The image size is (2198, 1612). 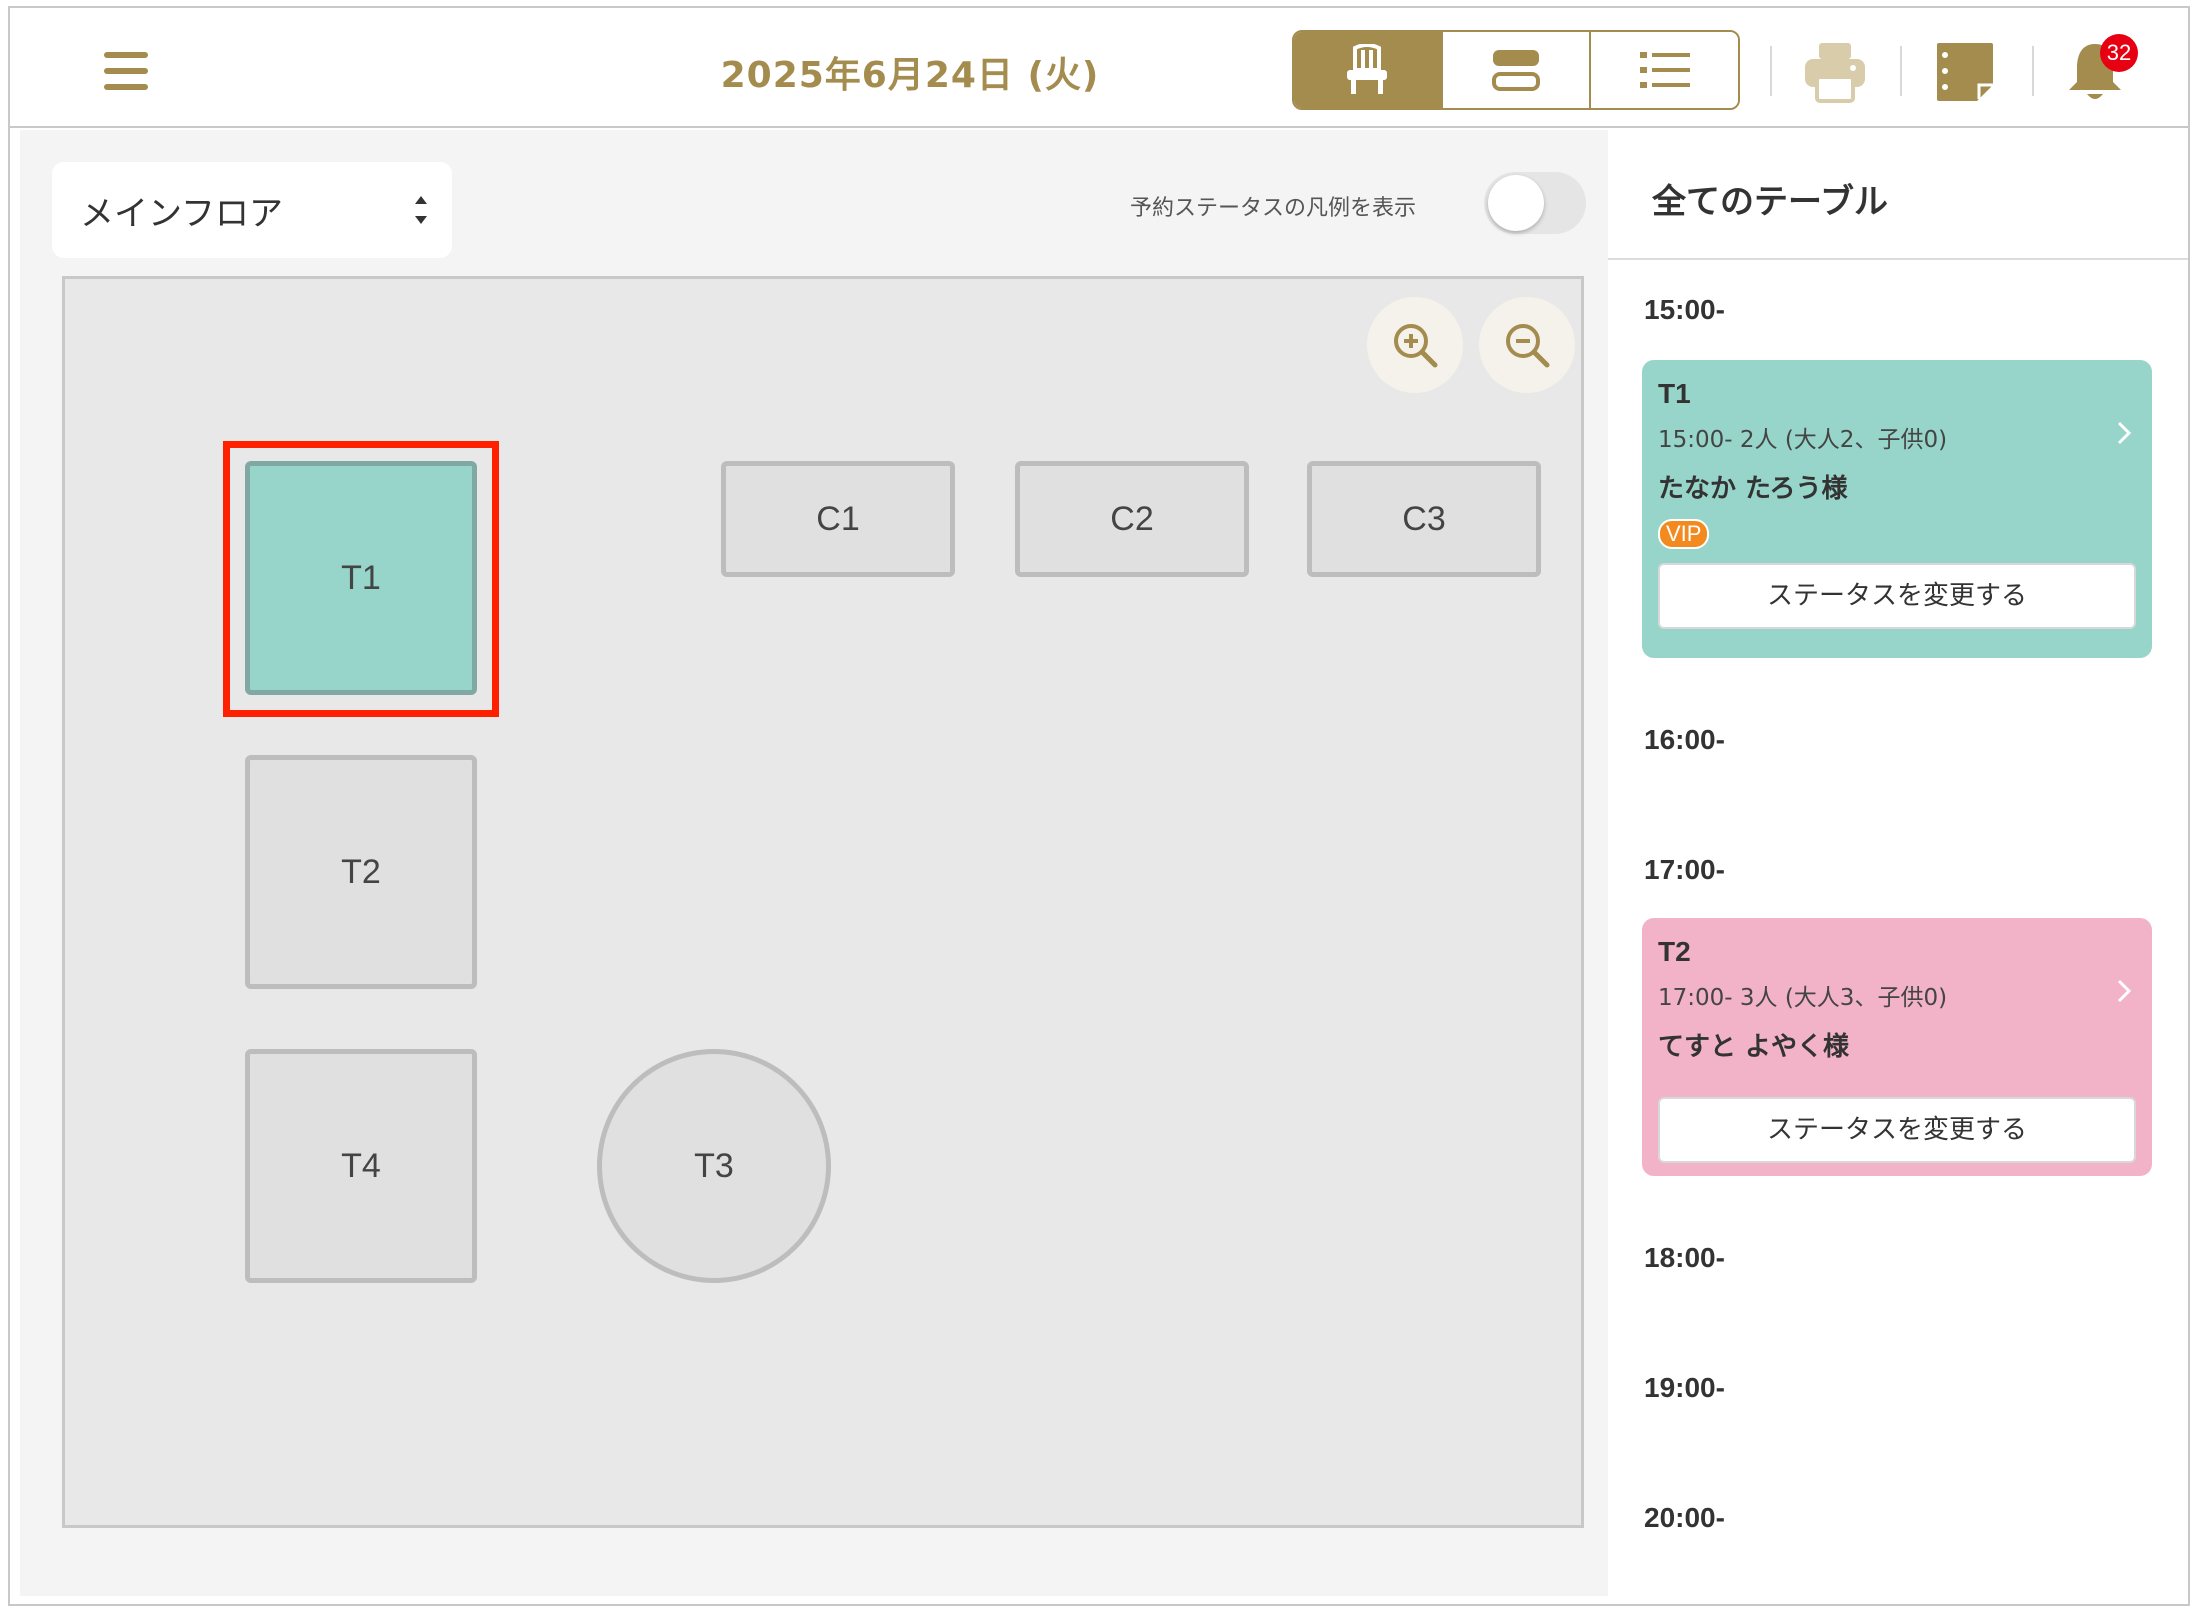 What do you see at coordinates (1803, 998) in the screenshot?
I see `reservation-info: 17:00- 3人 (大人3、子供0)` at bounding box center [1803, 998].